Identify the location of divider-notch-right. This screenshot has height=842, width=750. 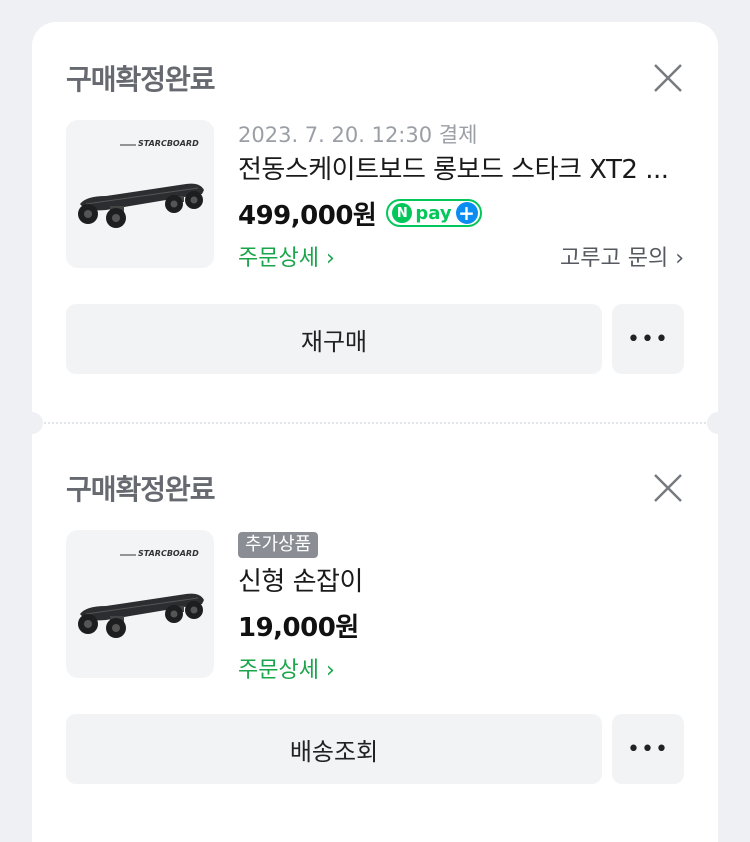
(718, 423).